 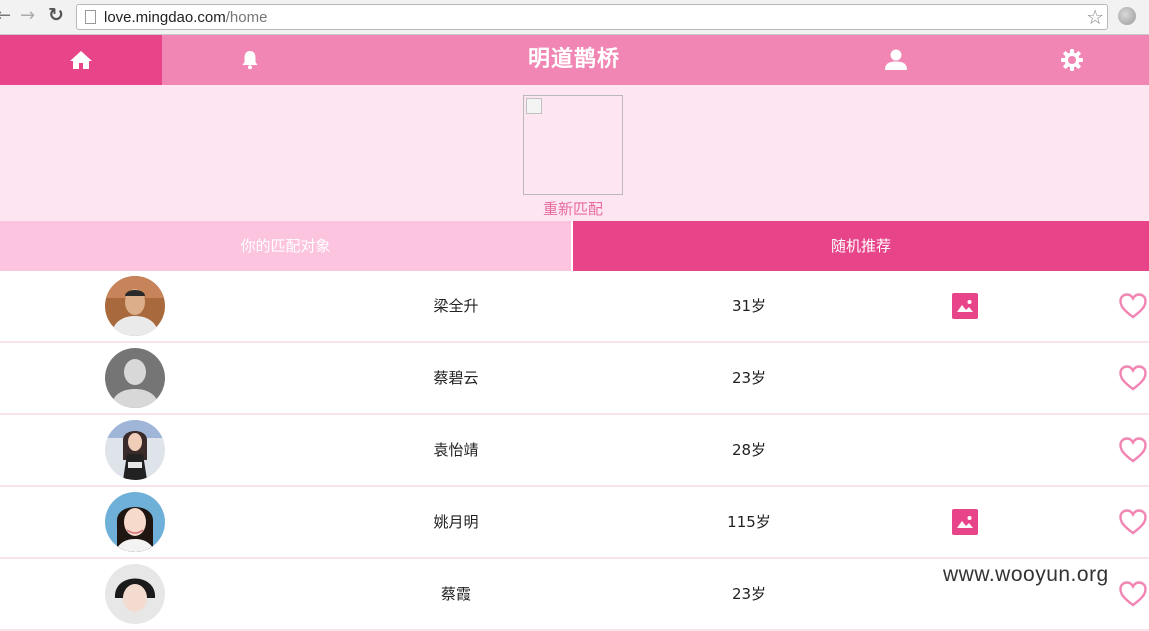 I want to click on back-arrow-icon: ←, so click(x=5, y=16).